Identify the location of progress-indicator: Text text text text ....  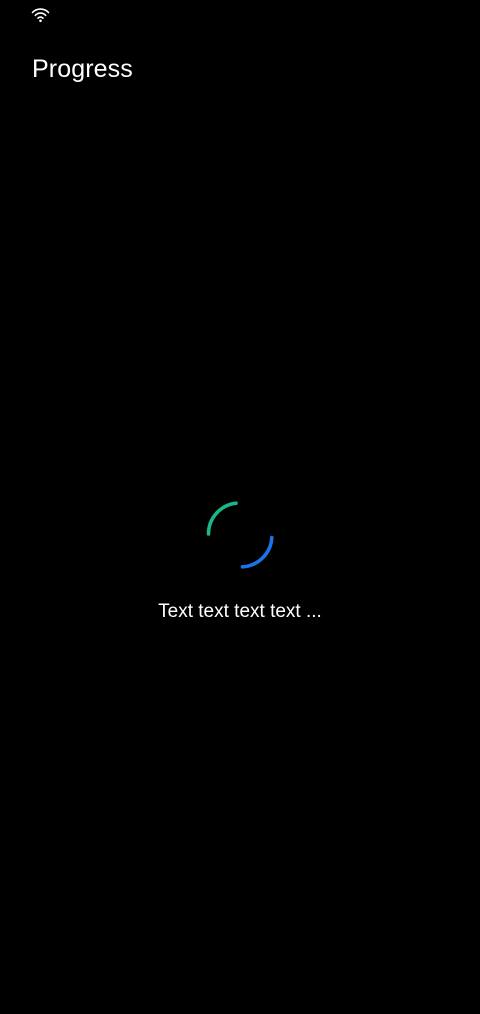
(240, 565).